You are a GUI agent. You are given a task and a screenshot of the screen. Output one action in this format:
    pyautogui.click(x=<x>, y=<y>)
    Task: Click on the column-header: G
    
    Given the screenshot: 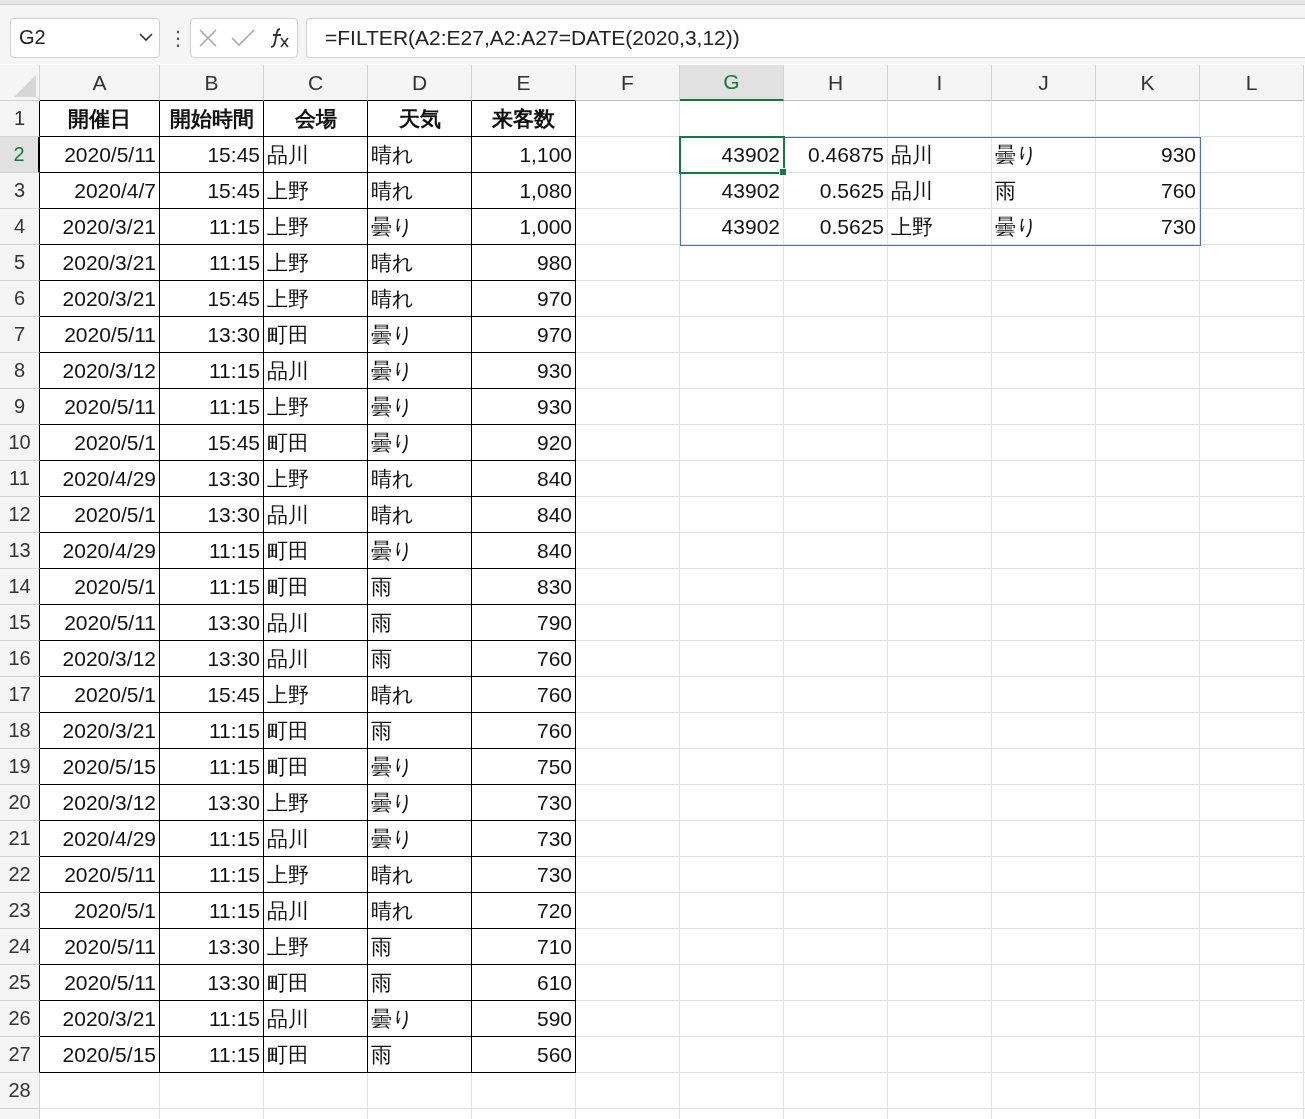 What is the action you would take?
    pyautogui.click(x=732, y=83)
    